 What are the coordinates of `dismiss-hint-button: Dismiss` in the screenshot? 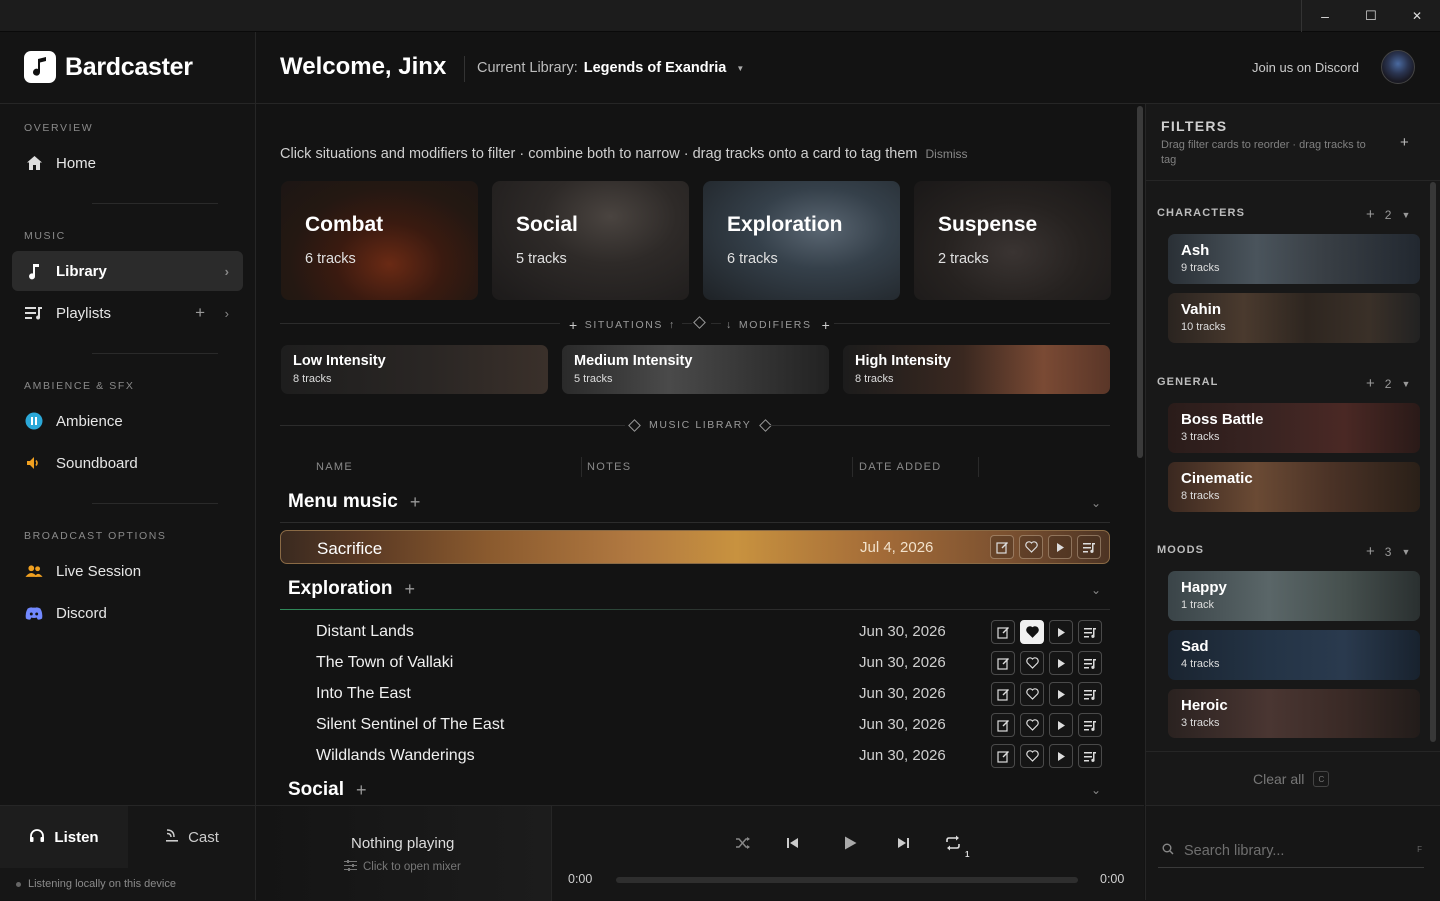 It's located at (946, 154).